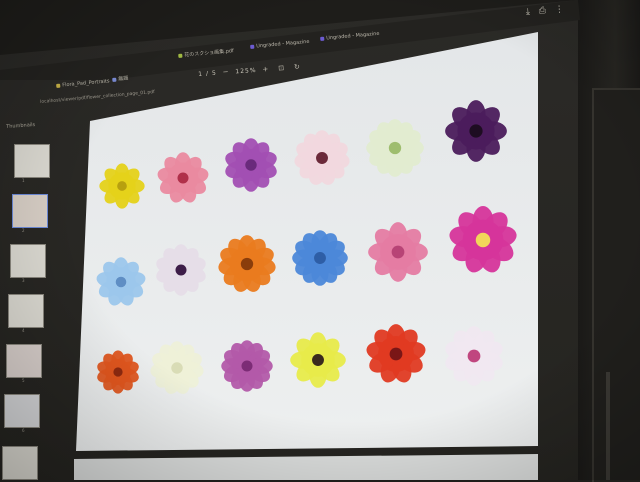  I want to click on thumbnail-number: 3, so click(23, 280).